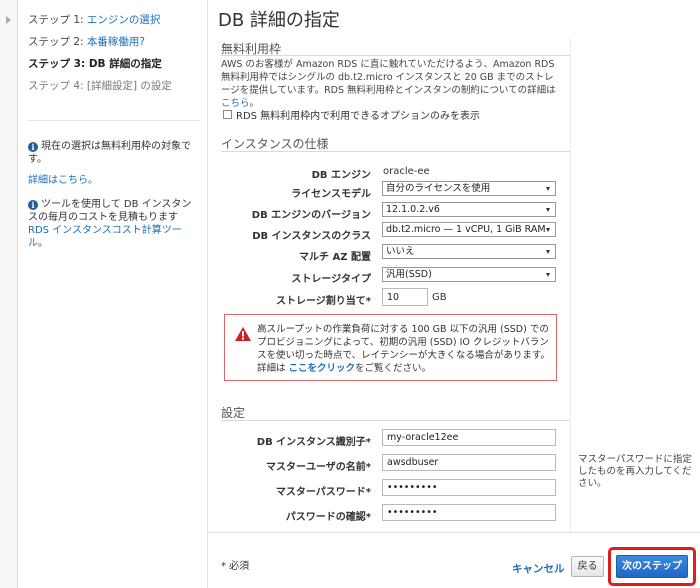 This screenshot has width=700, height=588. Describe the element at coordinates (469, 462) in the screenshot. I see `master-username-input` at that location.